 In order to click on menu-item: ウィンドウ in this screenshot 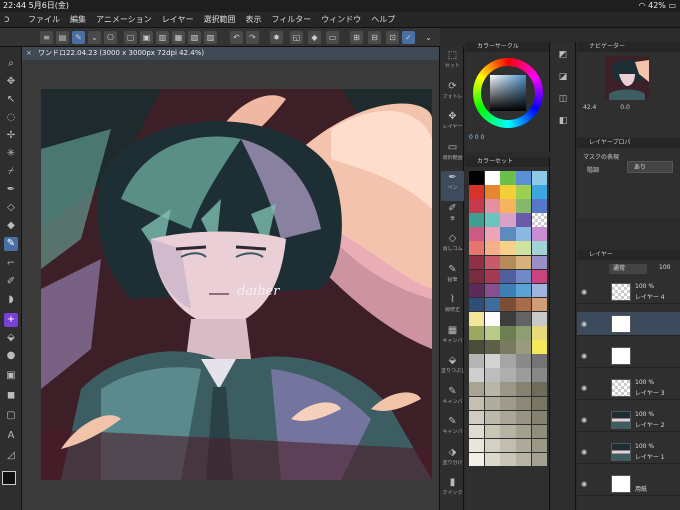, I will do `click(341, 20)`.